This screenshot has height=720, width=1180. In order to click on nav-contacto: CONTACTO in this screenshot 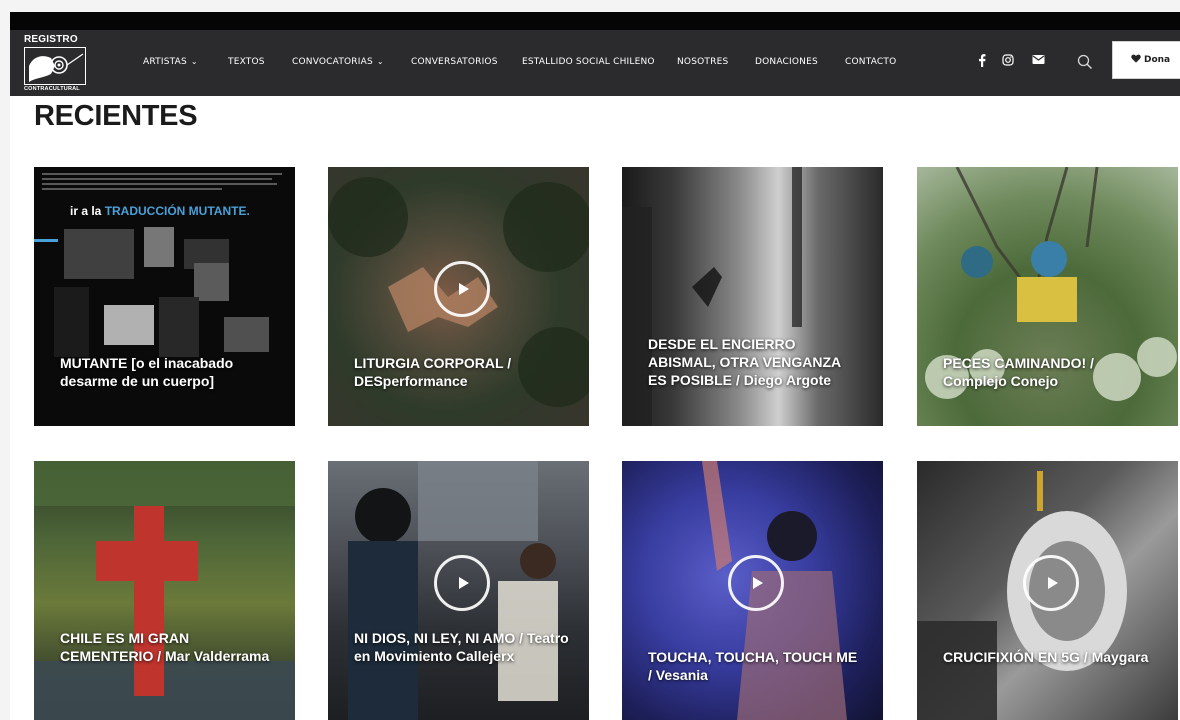, I will do `click(870, 62)`.